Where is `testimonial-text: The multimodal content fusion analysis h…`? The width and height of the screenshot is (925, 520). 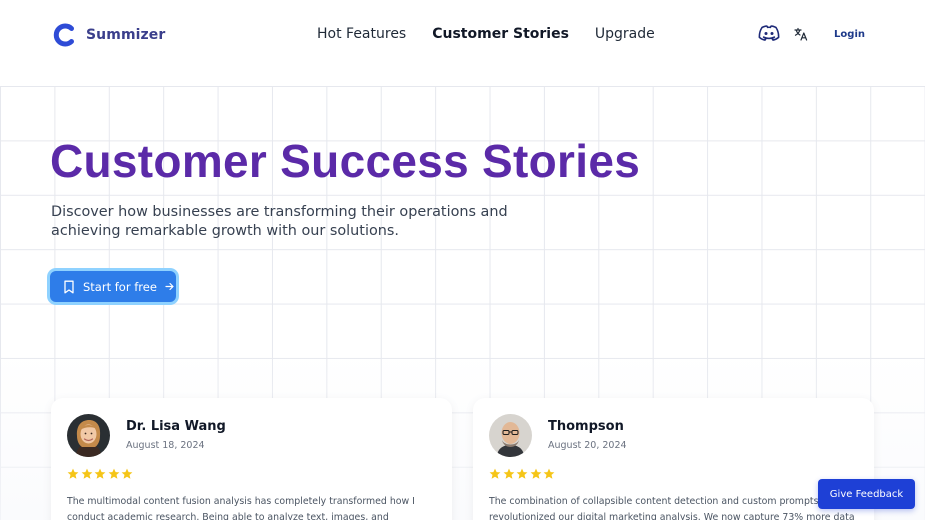 testimonial-text: The multimodal content fusion analysis h… is located at coordinates (241, 508).